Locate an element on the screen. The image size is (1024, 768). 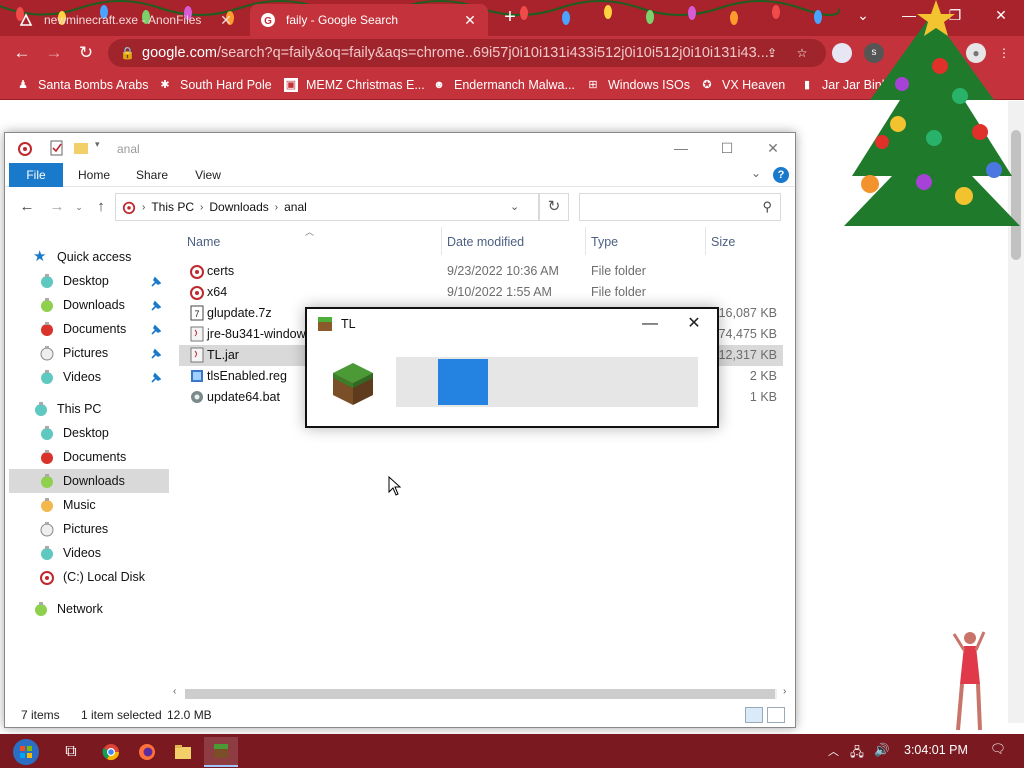
java-installer-icon is located at coordinates (197, 334).